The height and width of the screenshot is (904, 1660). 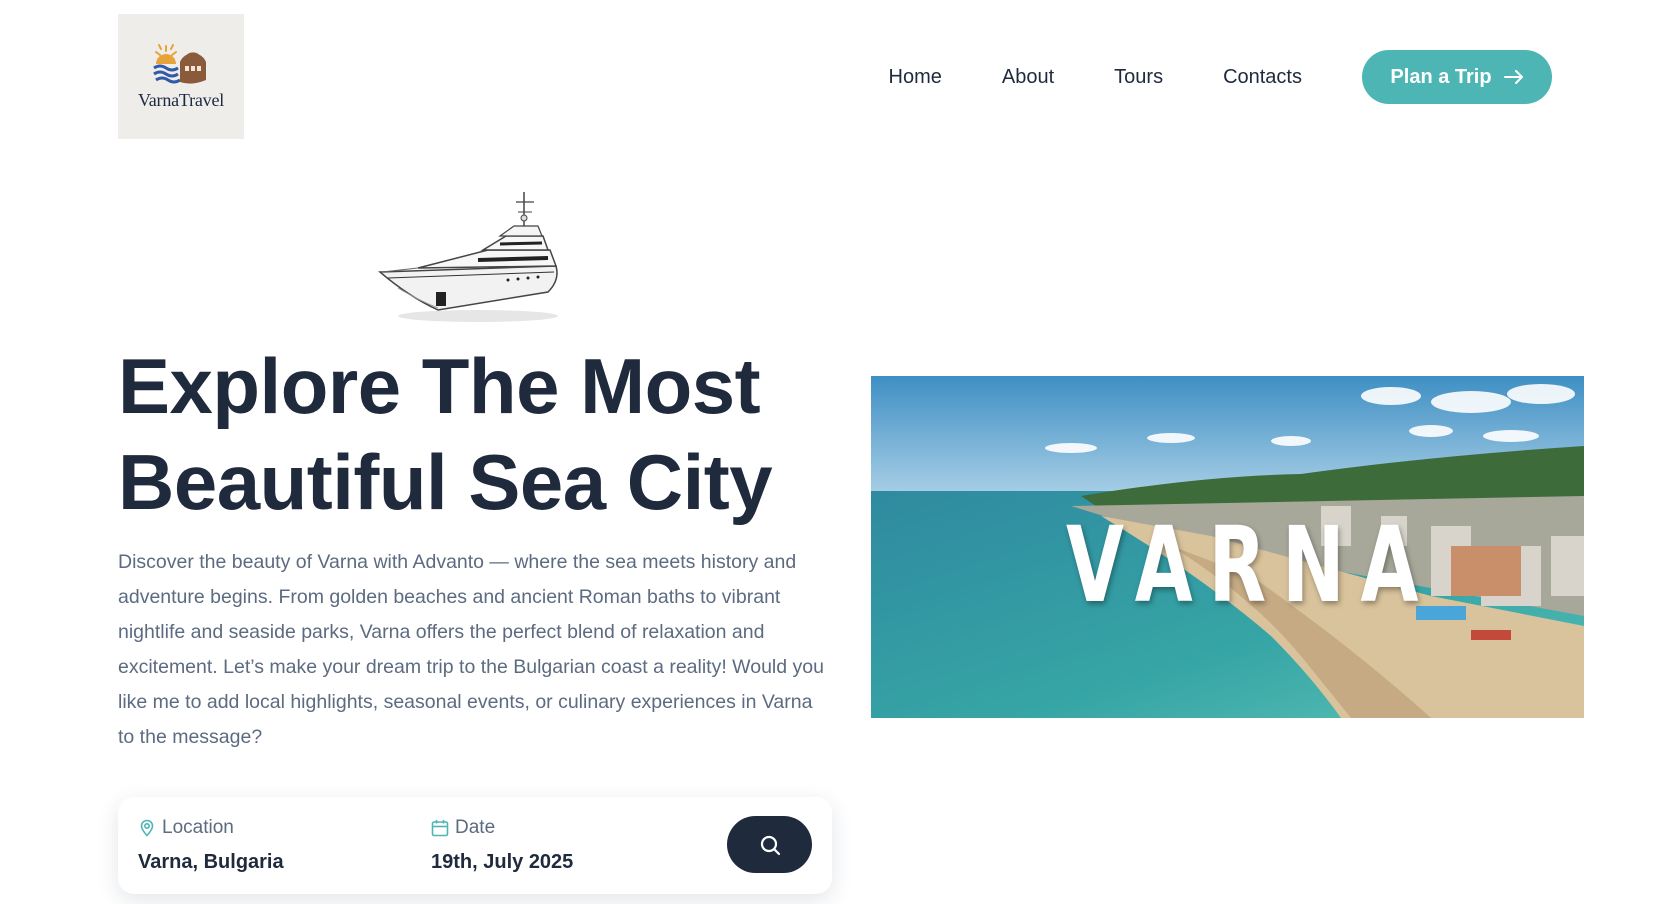 What do you see at coordinates (1028, 77) in the screenshot?
I see `nav-item-about: About` at bounding box center [1028, 77].